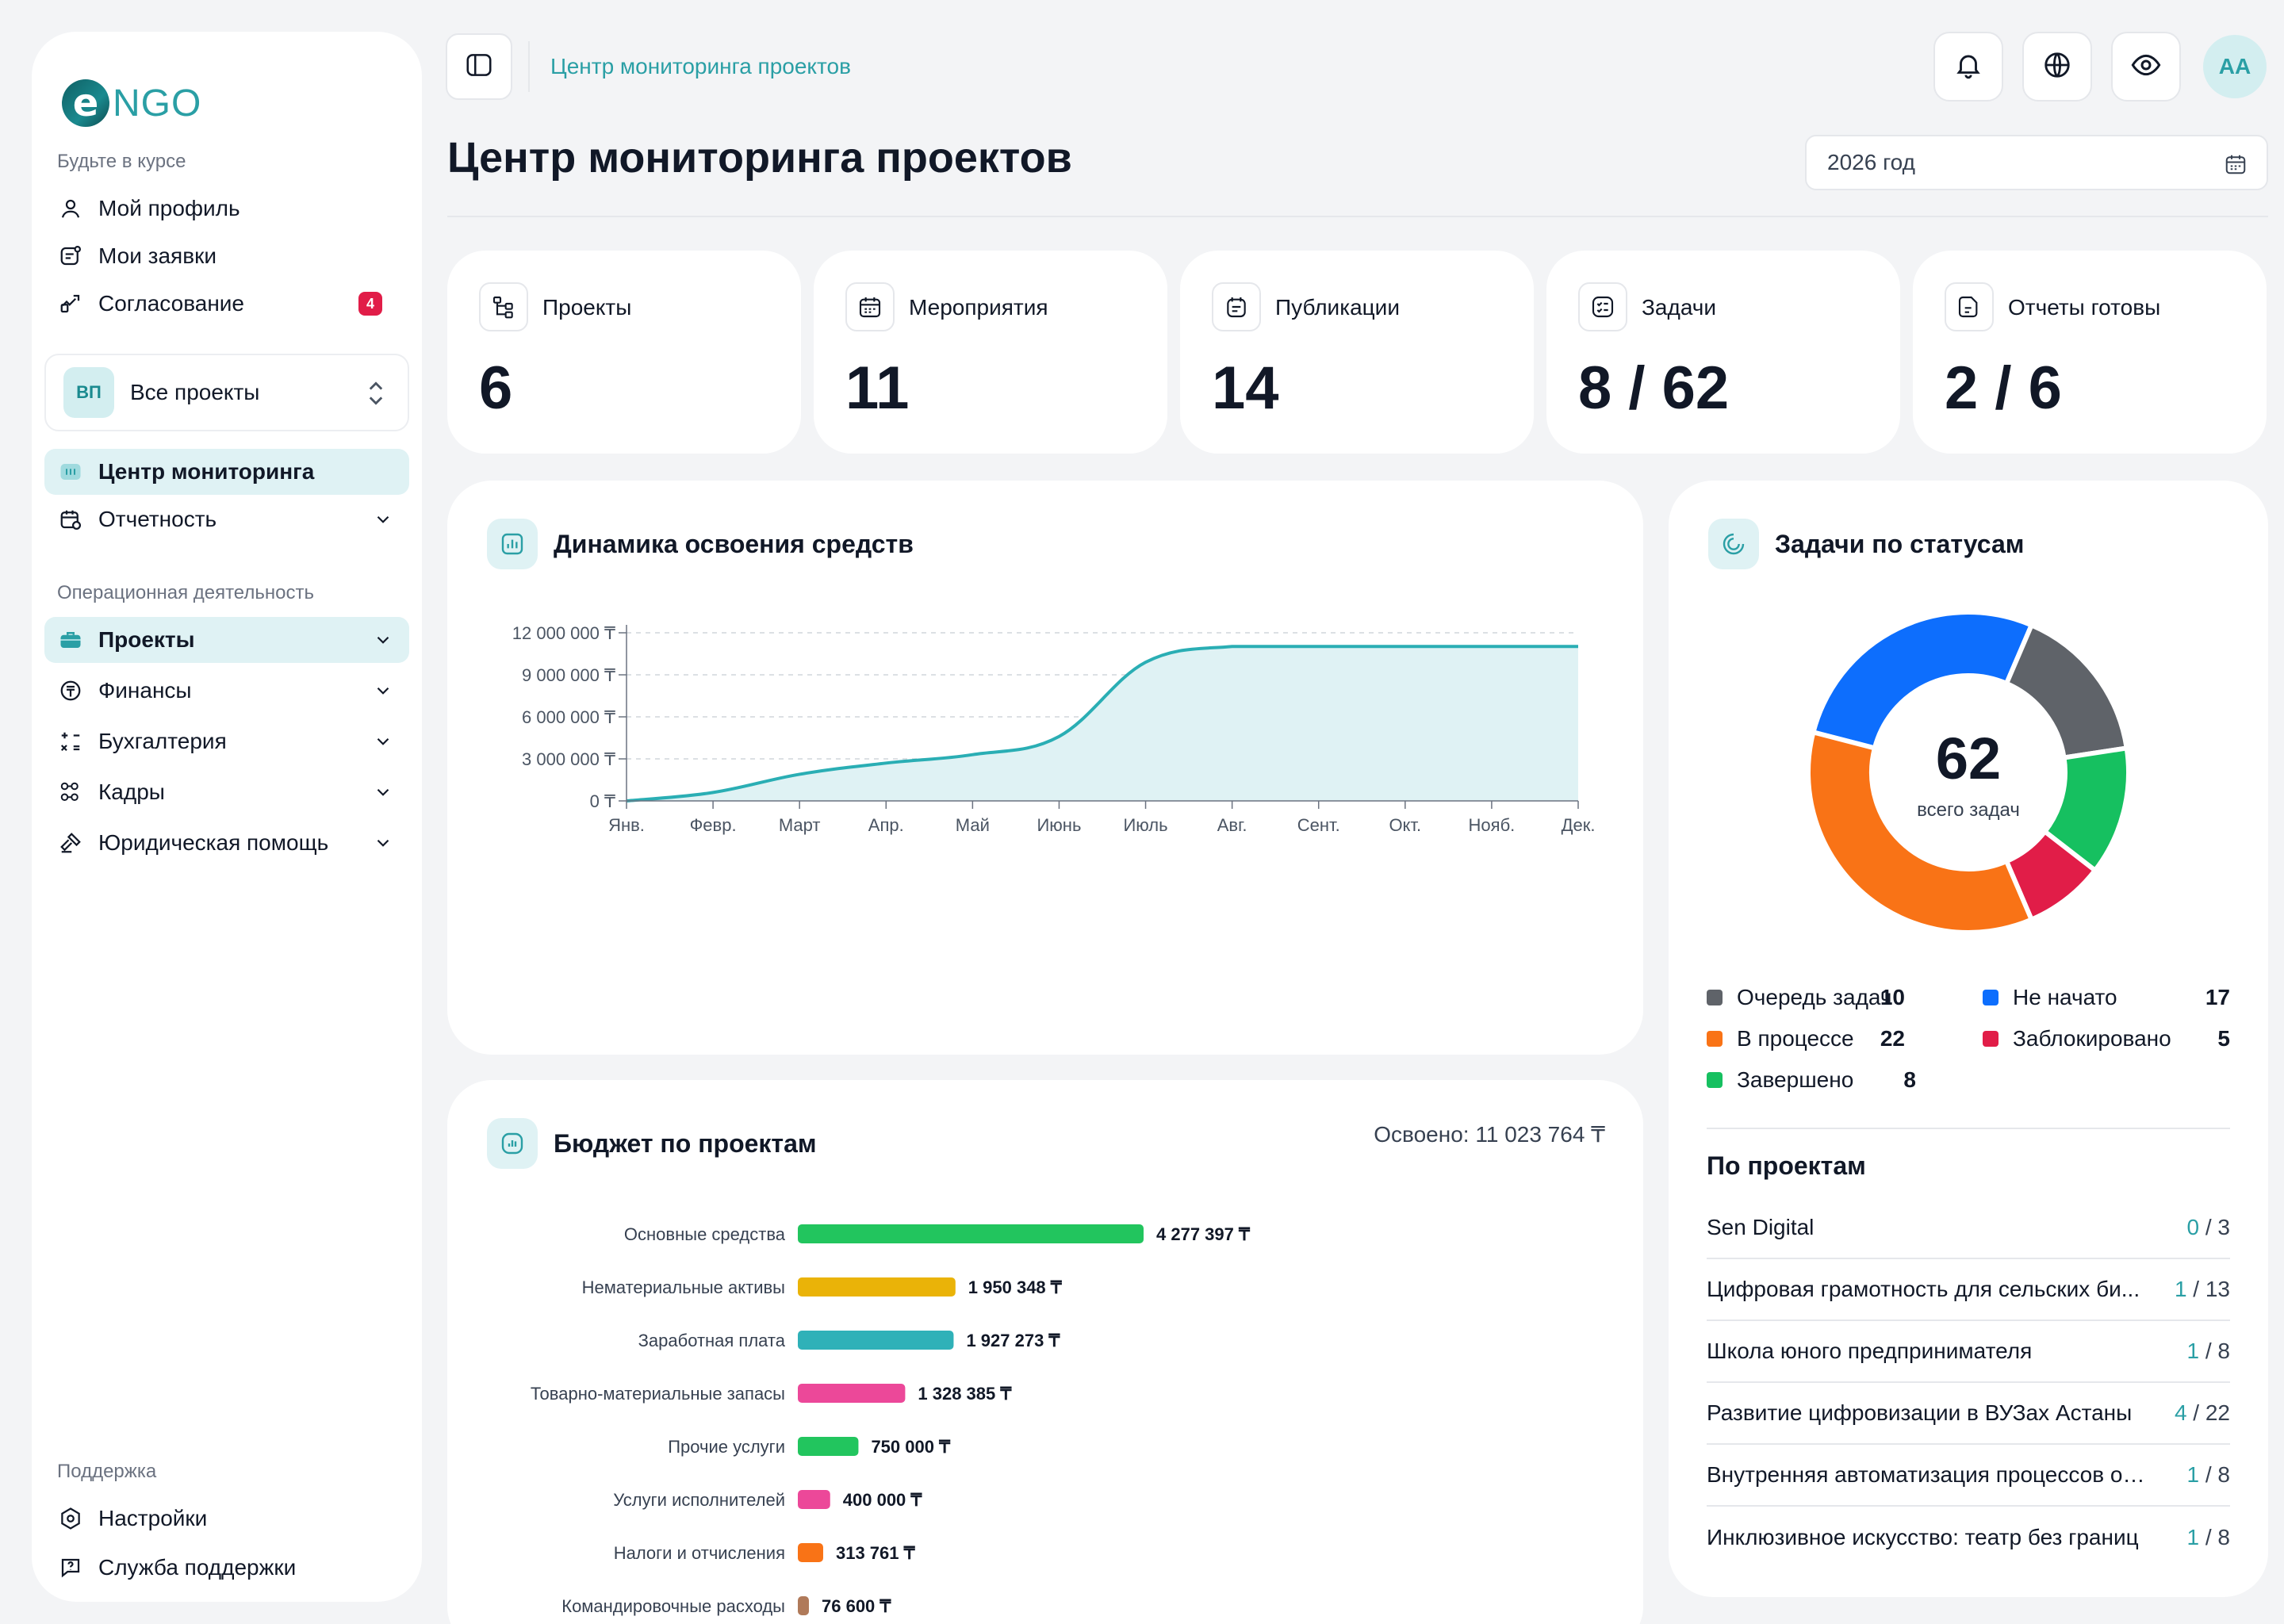 This screenshot has width=2284, height=1624. I want to click on sidebar-item-accounting: Бухгалтерия, so click(226, 741).